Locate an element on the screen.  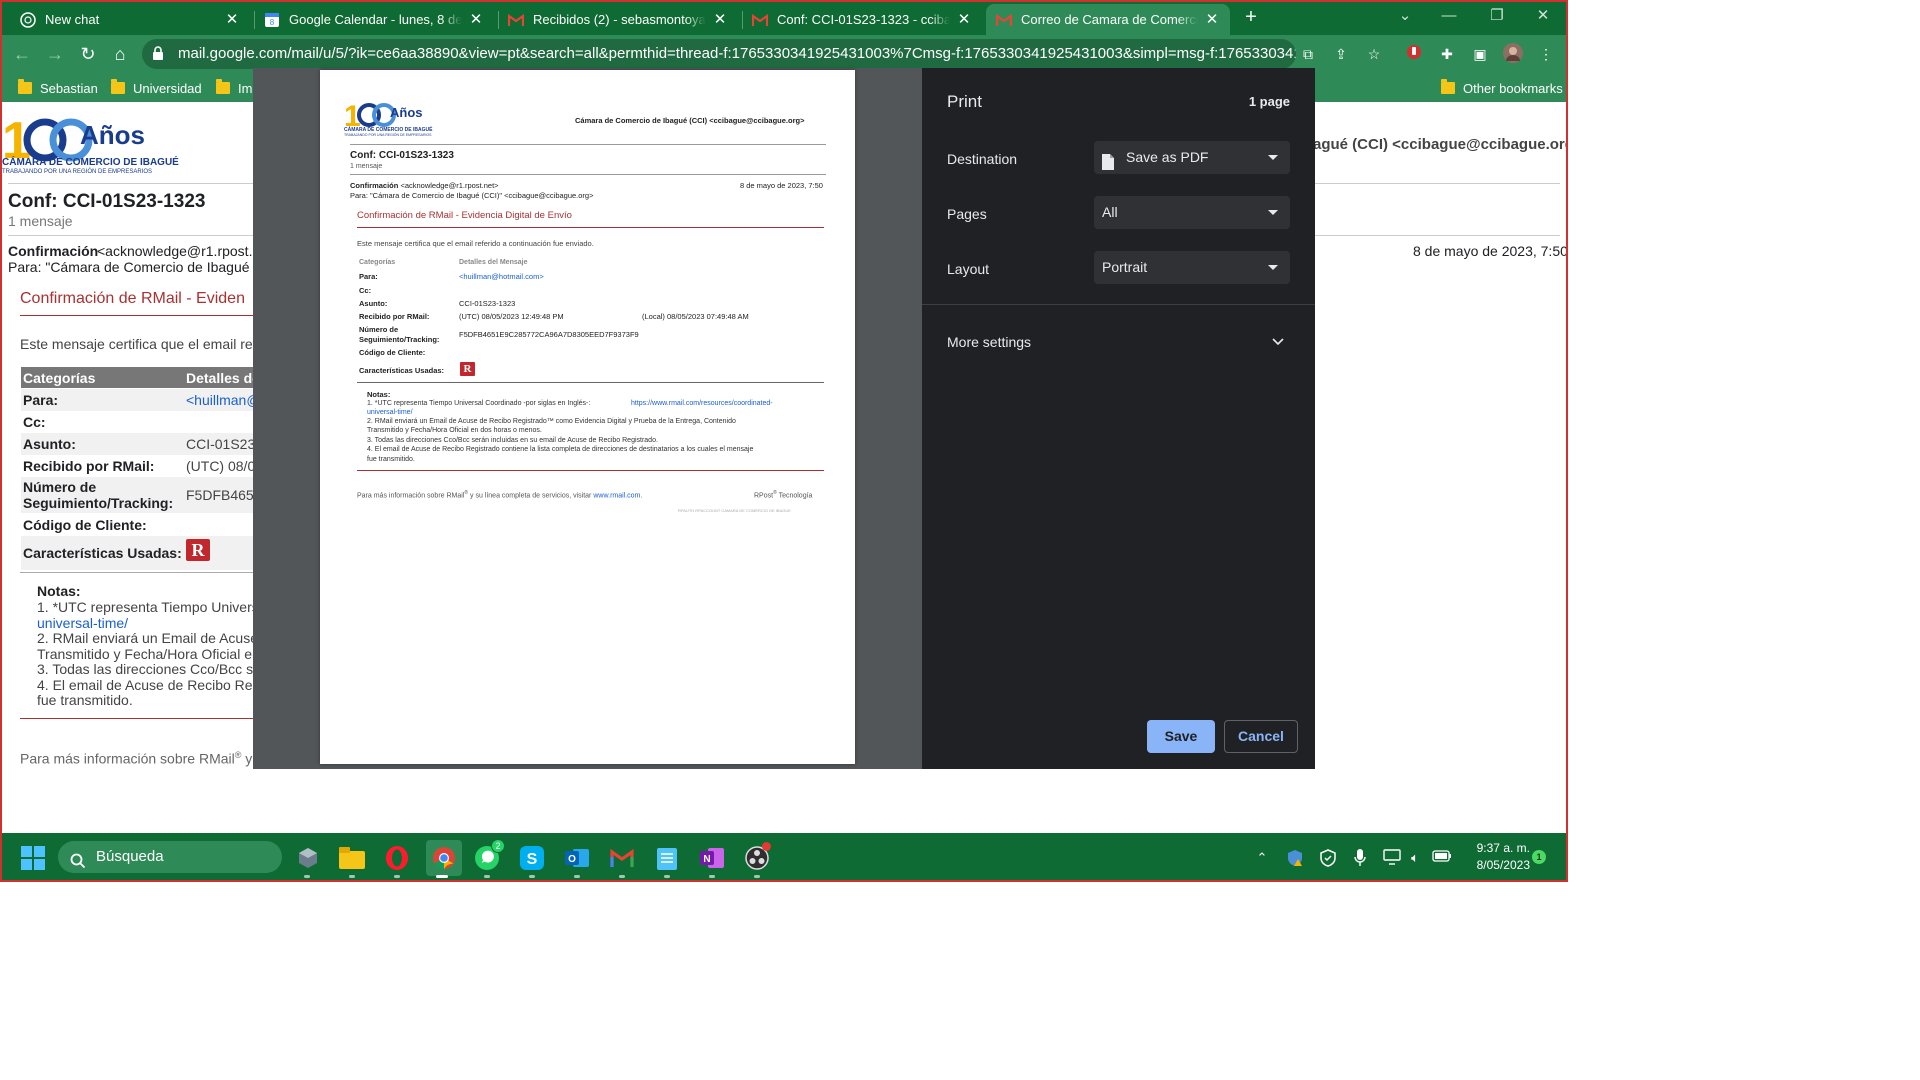
note-link: universal-time/ is located at coordinates (82, 623).